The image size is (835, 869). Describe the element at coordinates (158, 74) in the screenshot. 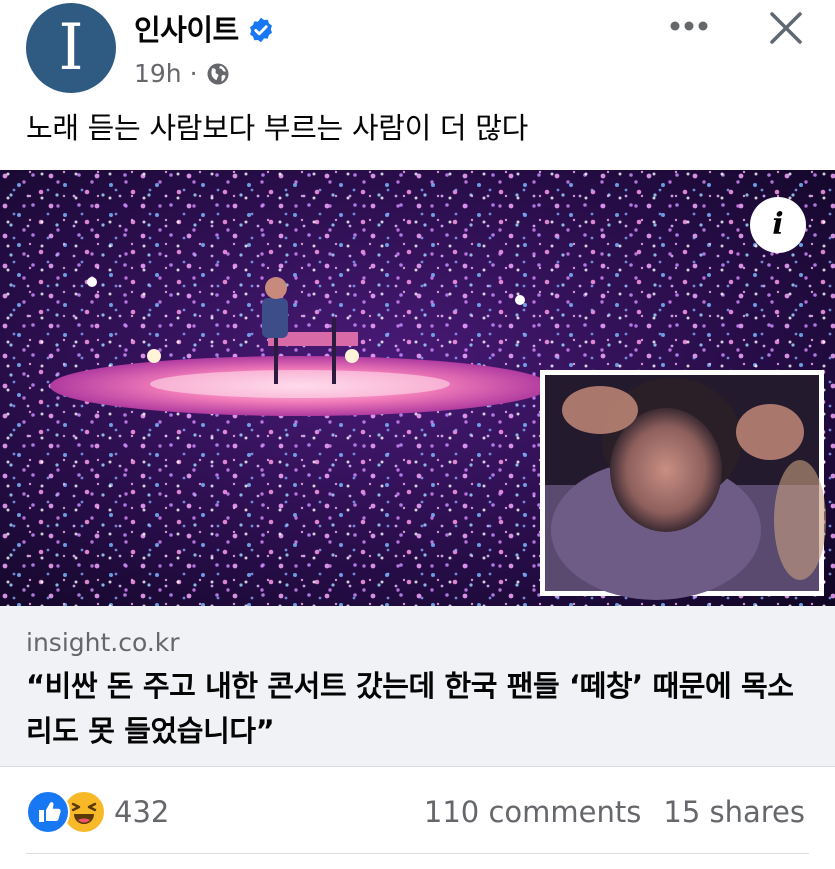

I see `post-time: 19h` at that location.